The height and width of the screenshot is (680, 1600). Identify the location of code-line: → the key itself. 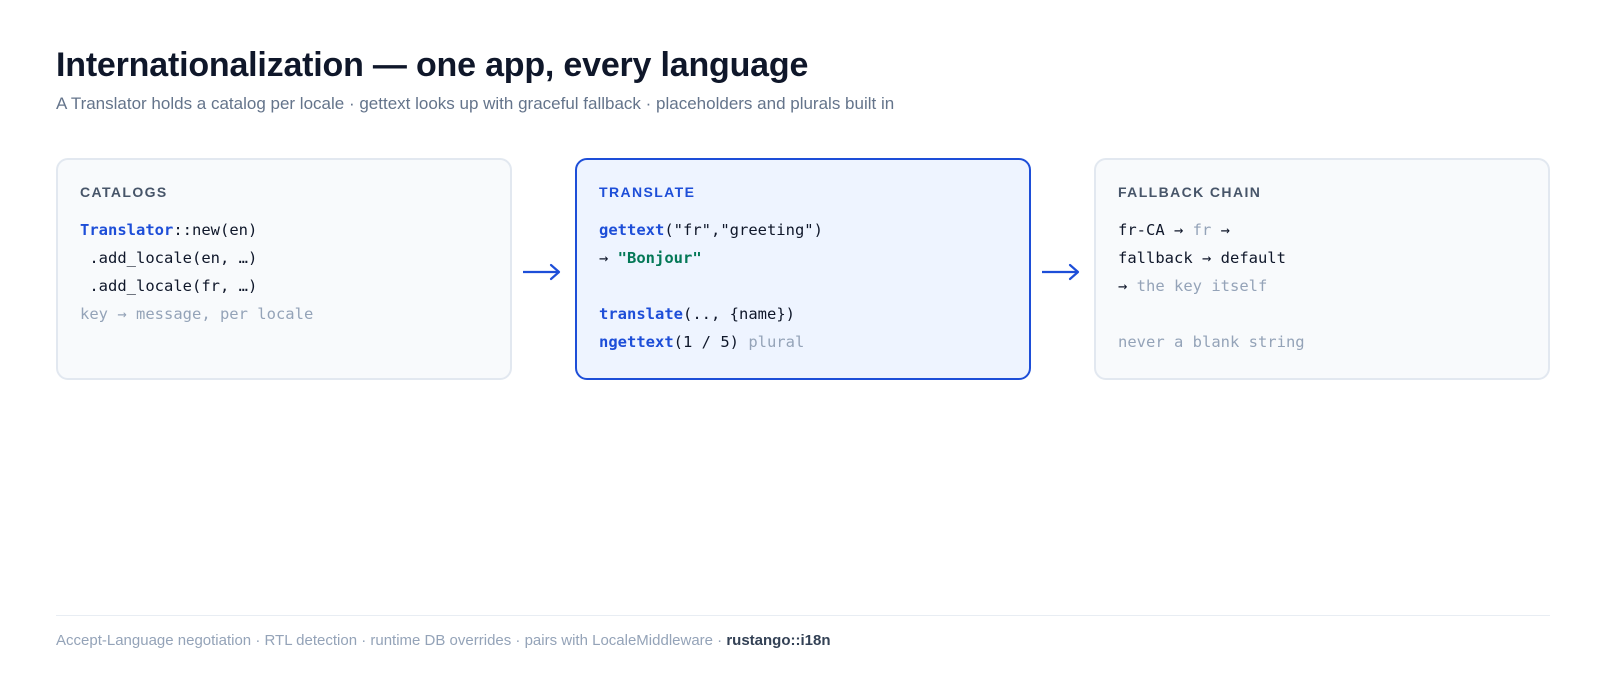
(1322, 286).